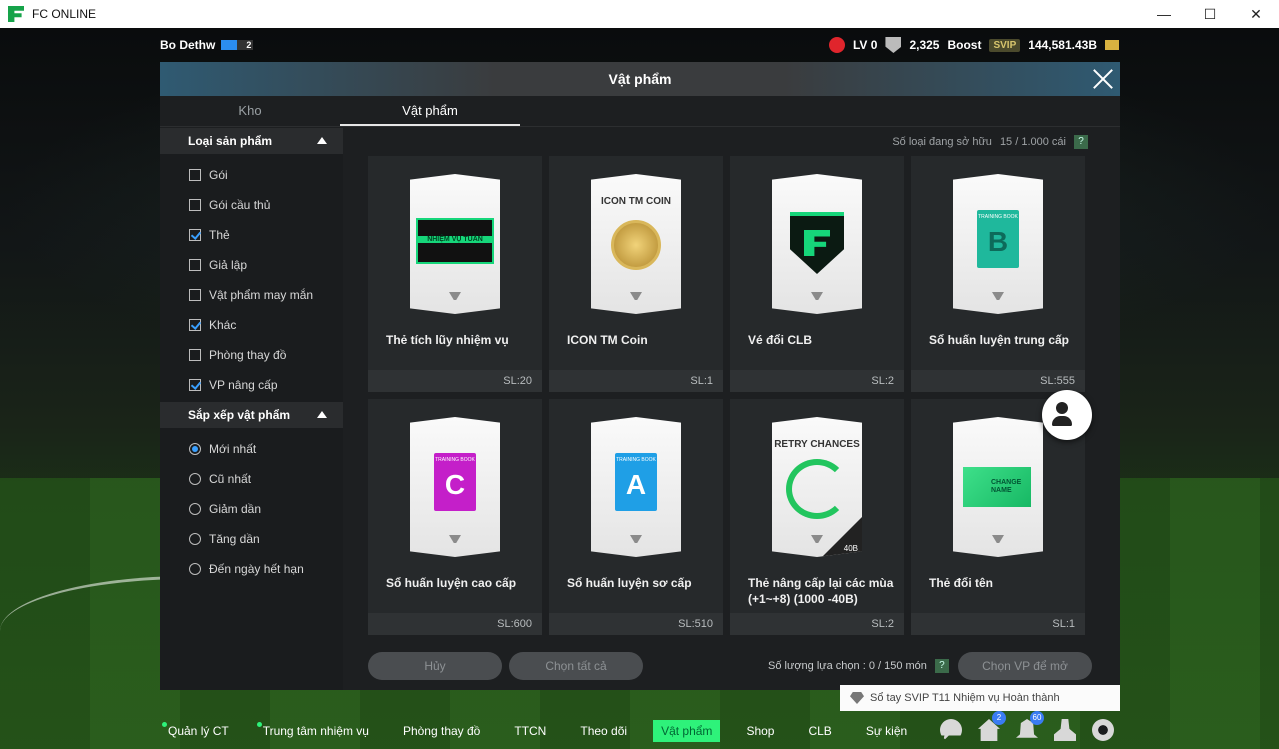 The image size is (1279, 749). Describe the element at coordinates (1256, 14) in the screenshot. I see `close-window-button: ✕` at that location.